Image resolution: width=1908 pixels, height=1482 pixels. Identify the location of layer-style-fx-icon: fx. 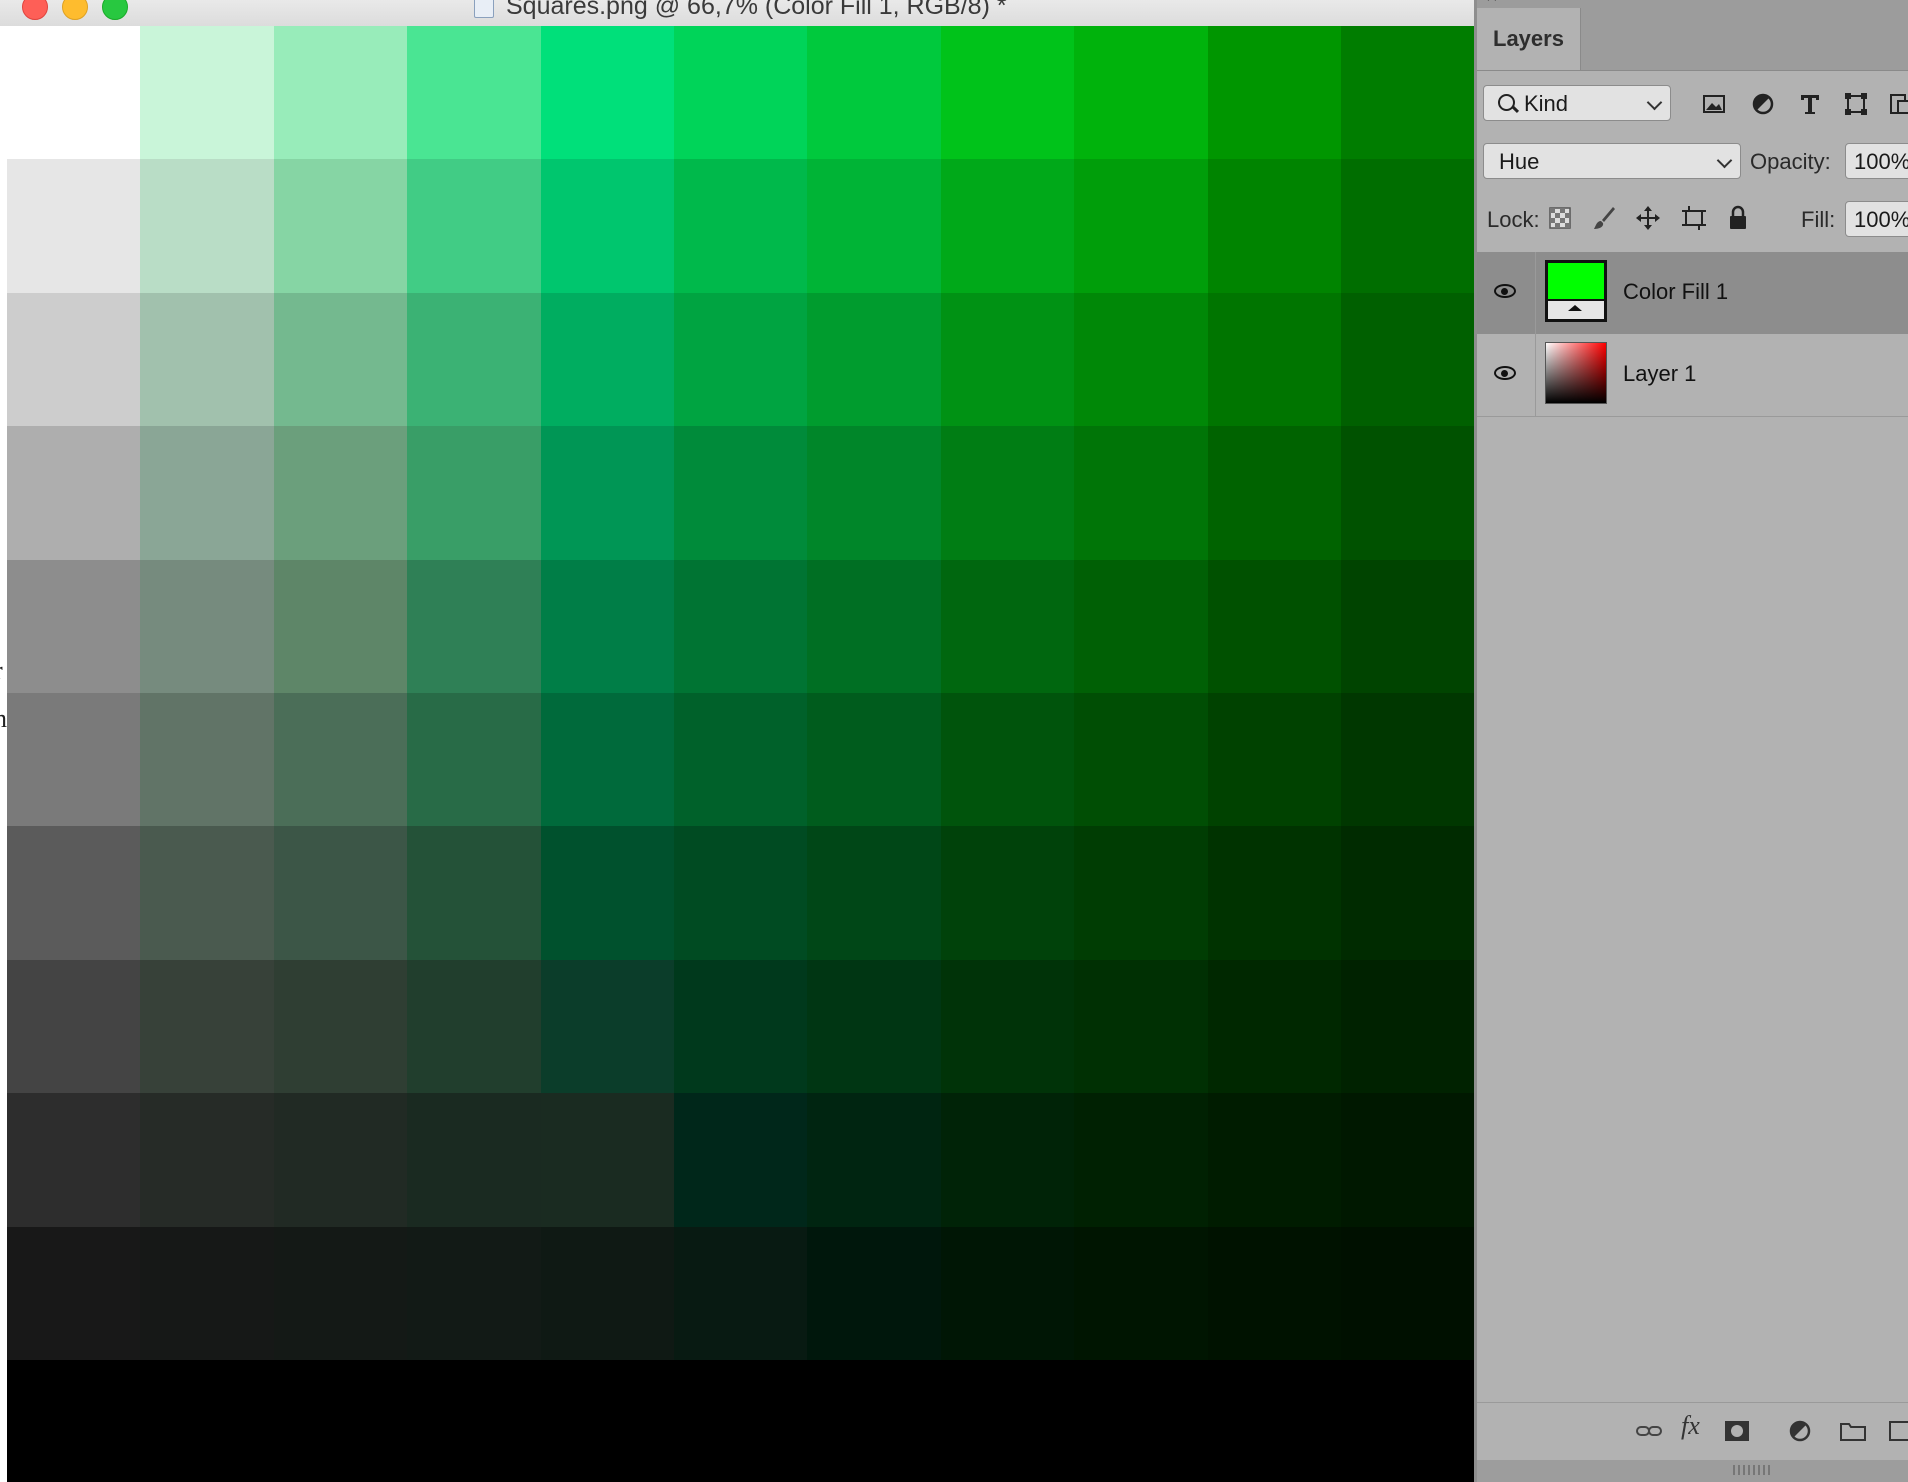
(1695, 1425).